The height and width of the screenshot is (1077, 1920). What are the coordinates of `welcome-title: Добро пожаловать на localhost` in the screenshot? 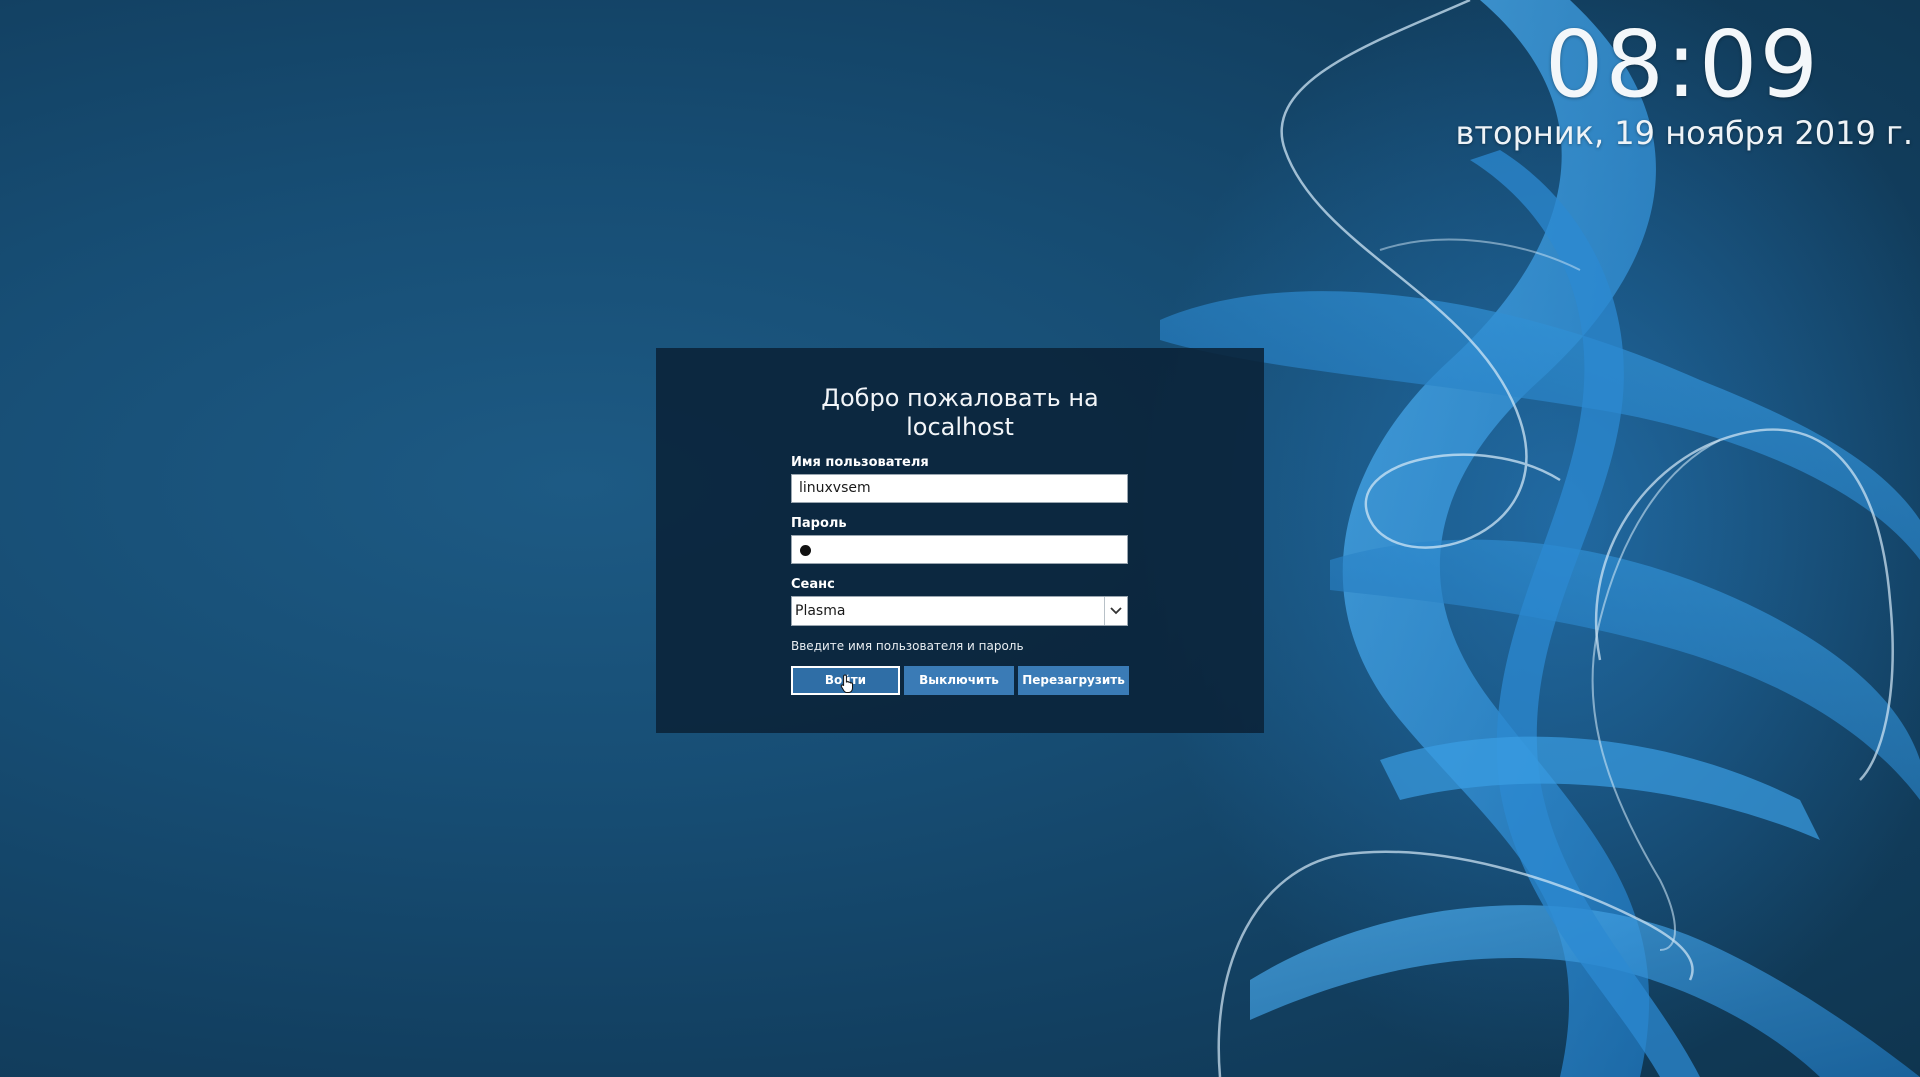 It's located at (960, 413).